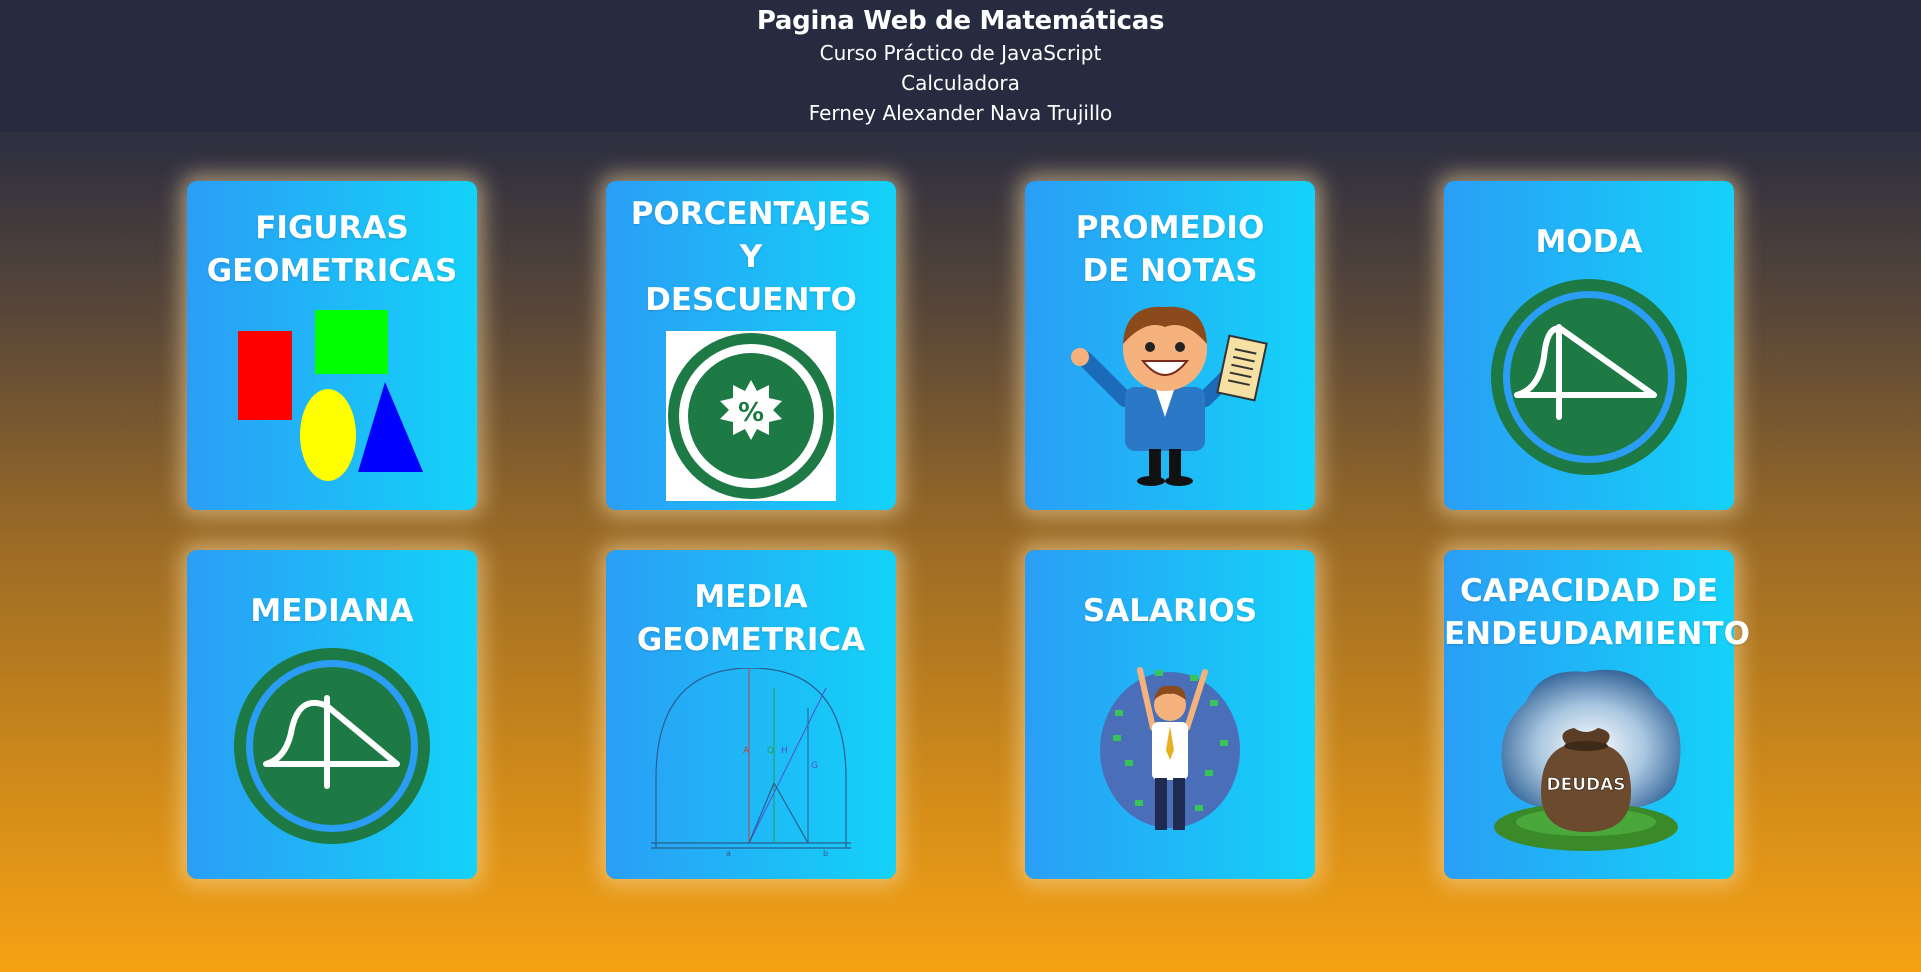  I want to click on card-promedio-notas: PROMEDIO DE NOTAS, so click(1170, 345).